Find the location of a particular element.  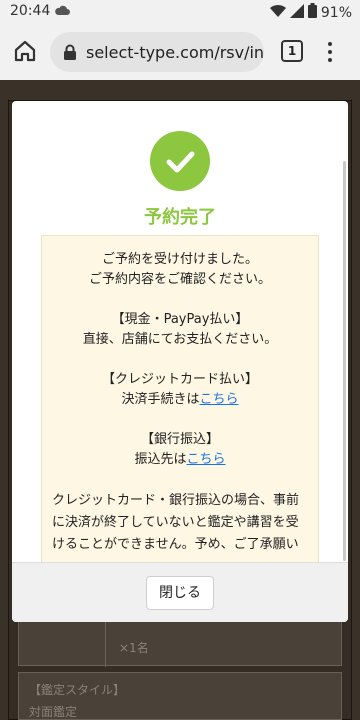

dialog-title: 予約完了 is located at coordinates (180, 217).